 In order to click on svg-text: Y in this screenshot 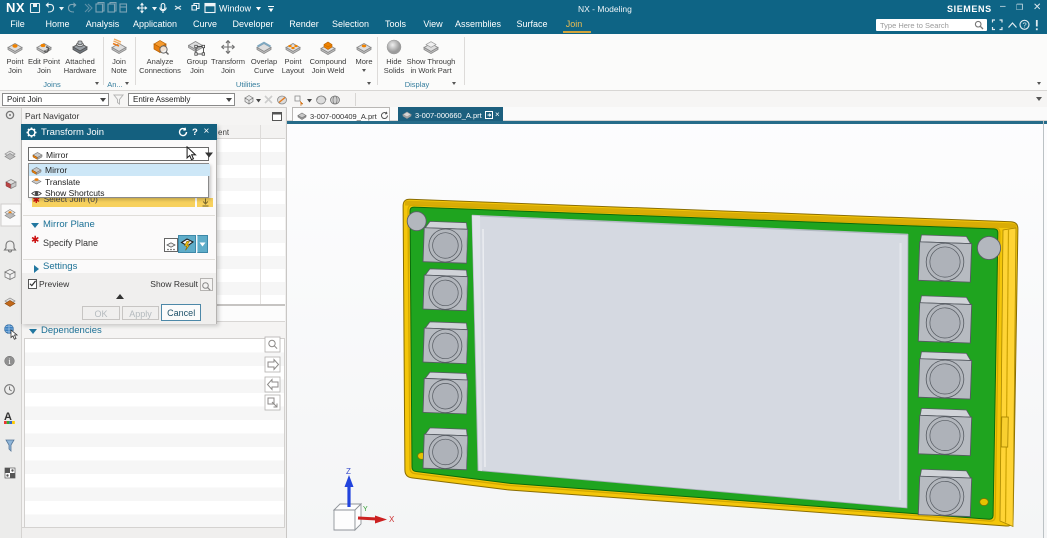, I will do `click(365, 509)`.